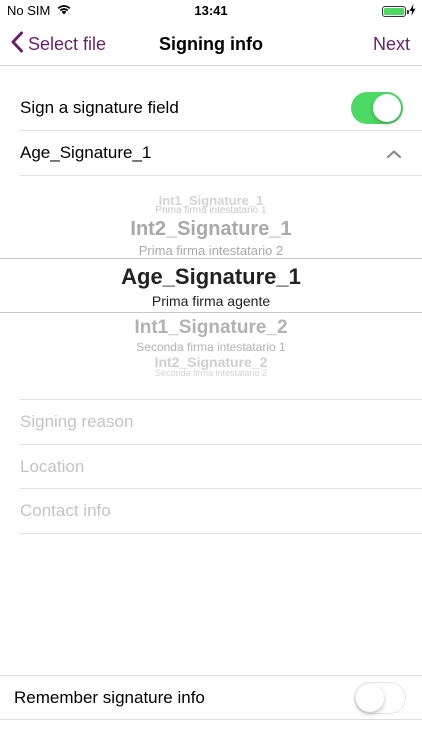  What do you see at coordinates (211, 347) in the screenshot?
I see `picker-item-desc: Seconda firma intestatario 1` at bounding box center [211, 347].